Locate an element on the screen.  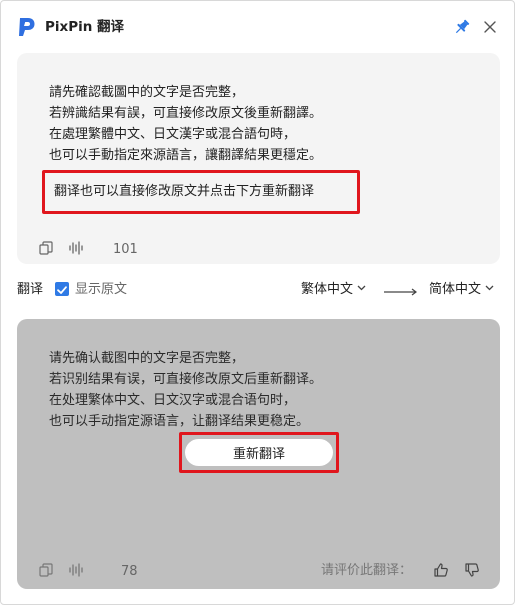
pin-icon is located at coordinates (462, 27).